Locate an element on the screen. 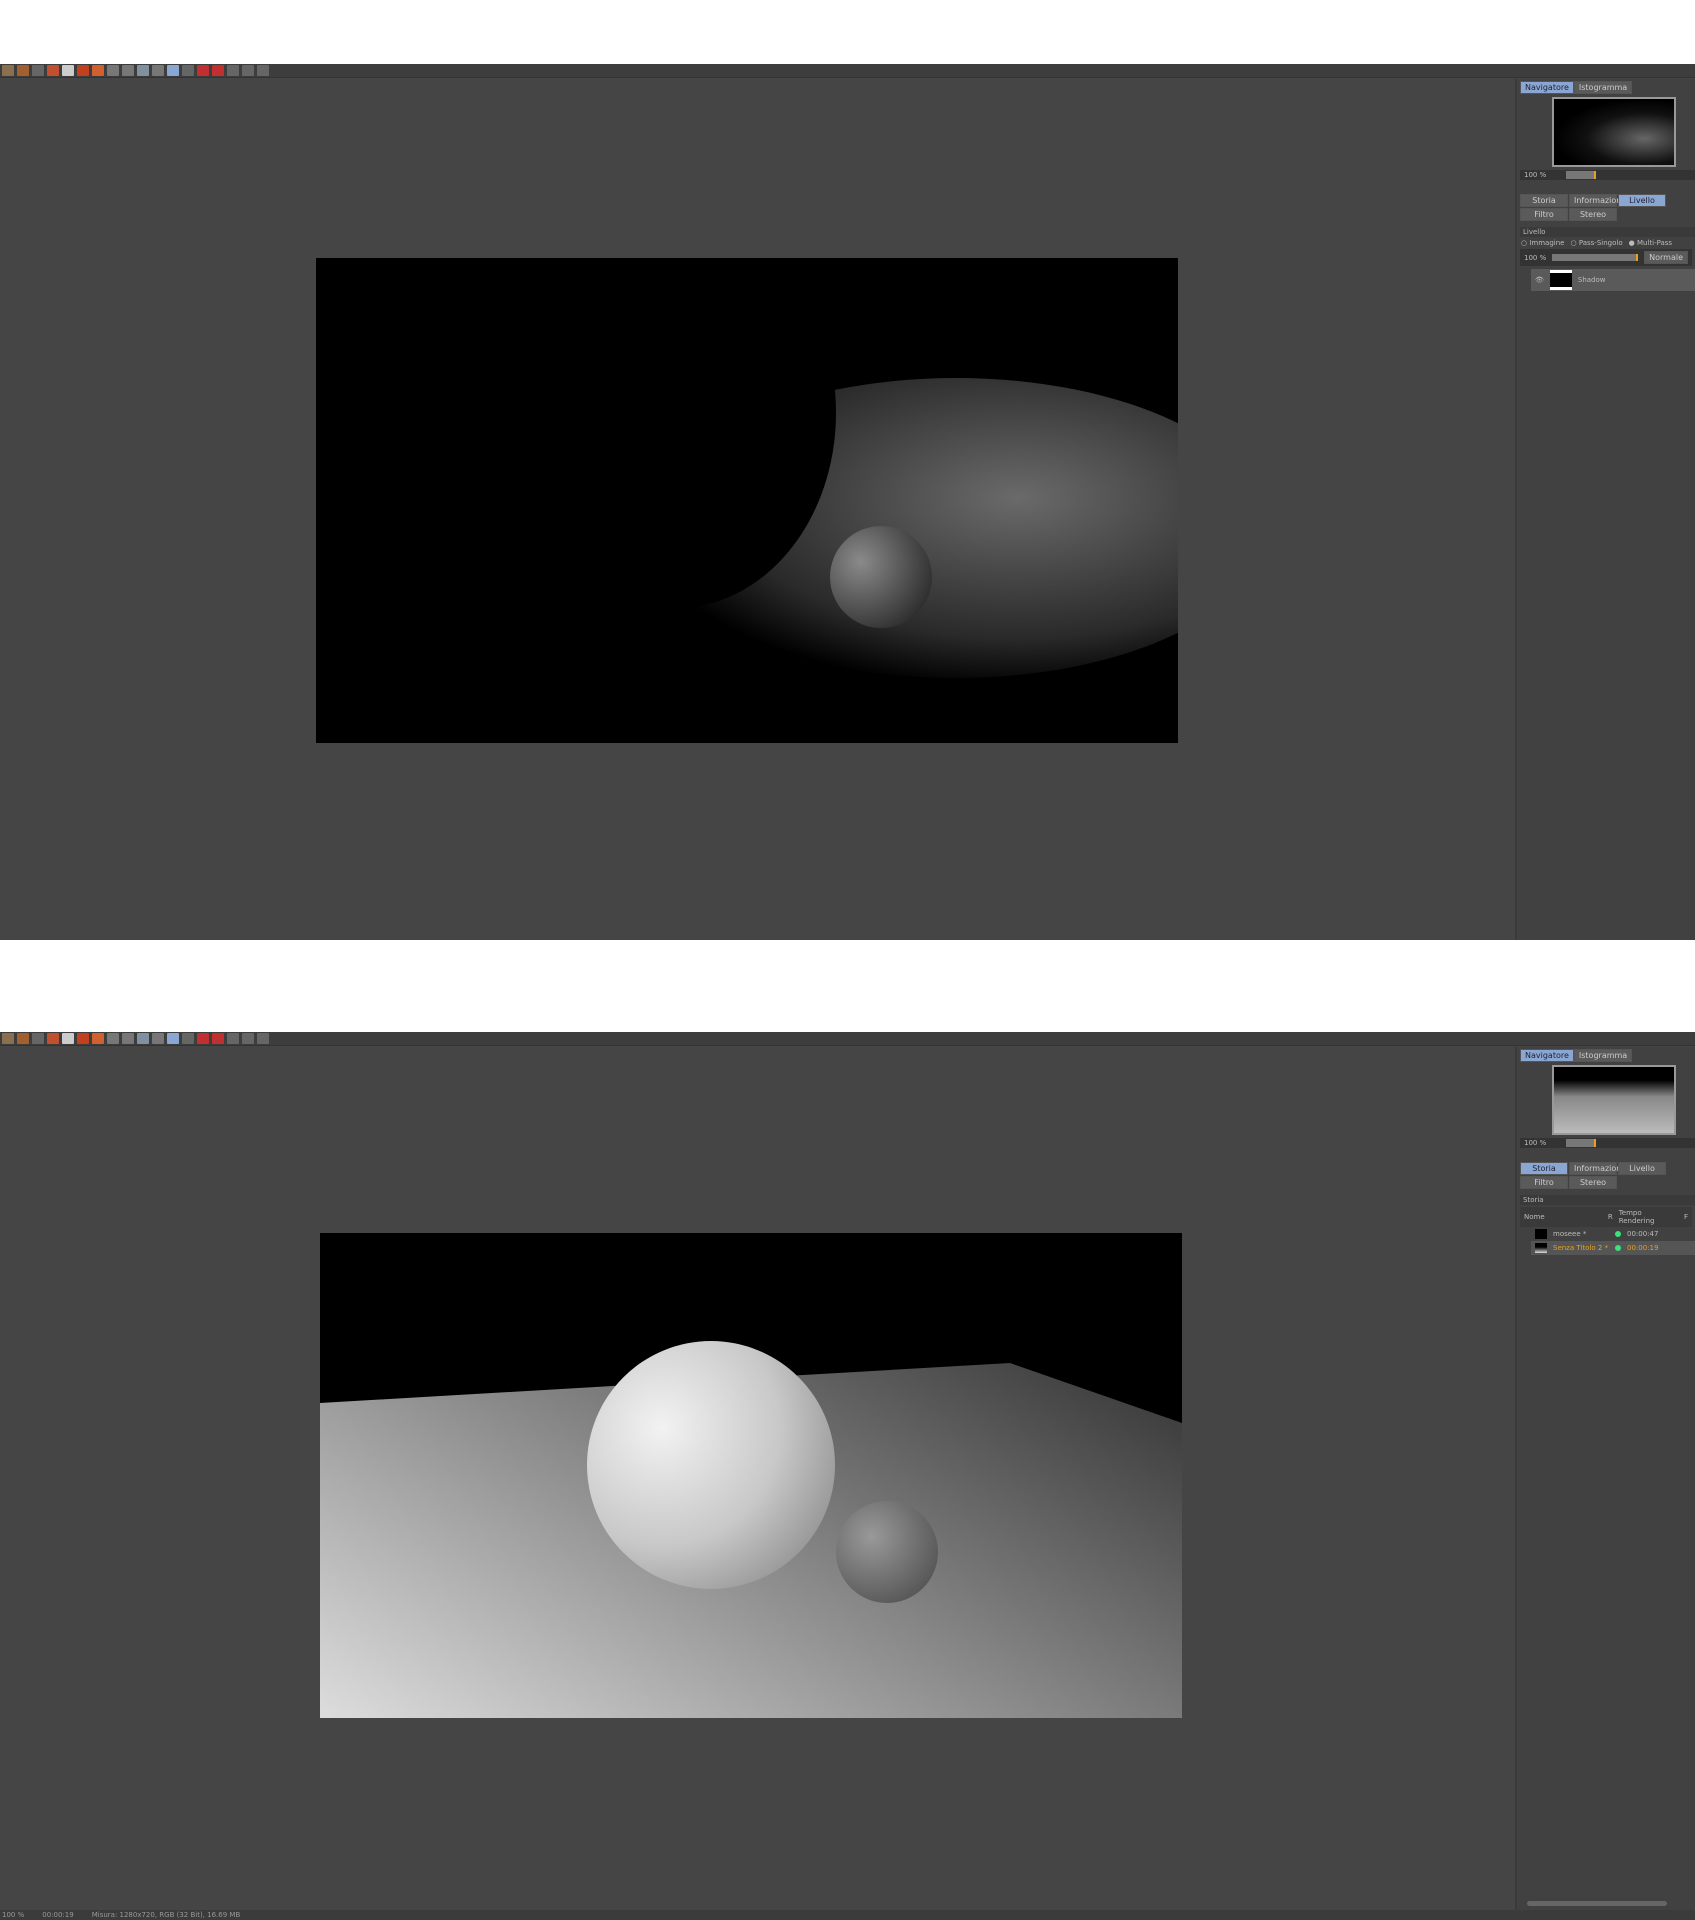 The width and height of the screenshot is (1695, 1920). col-f: F is located at coordinates (1686, 1217).